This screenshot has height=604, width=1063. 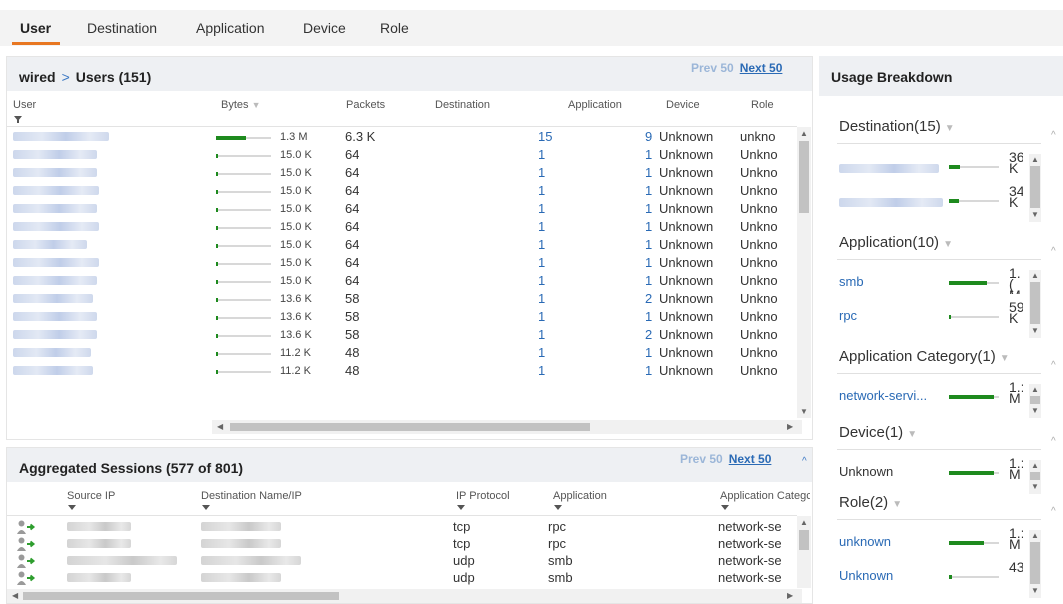 I want to click on sessions-next-50: Next 50, so click(x=750, y=459).